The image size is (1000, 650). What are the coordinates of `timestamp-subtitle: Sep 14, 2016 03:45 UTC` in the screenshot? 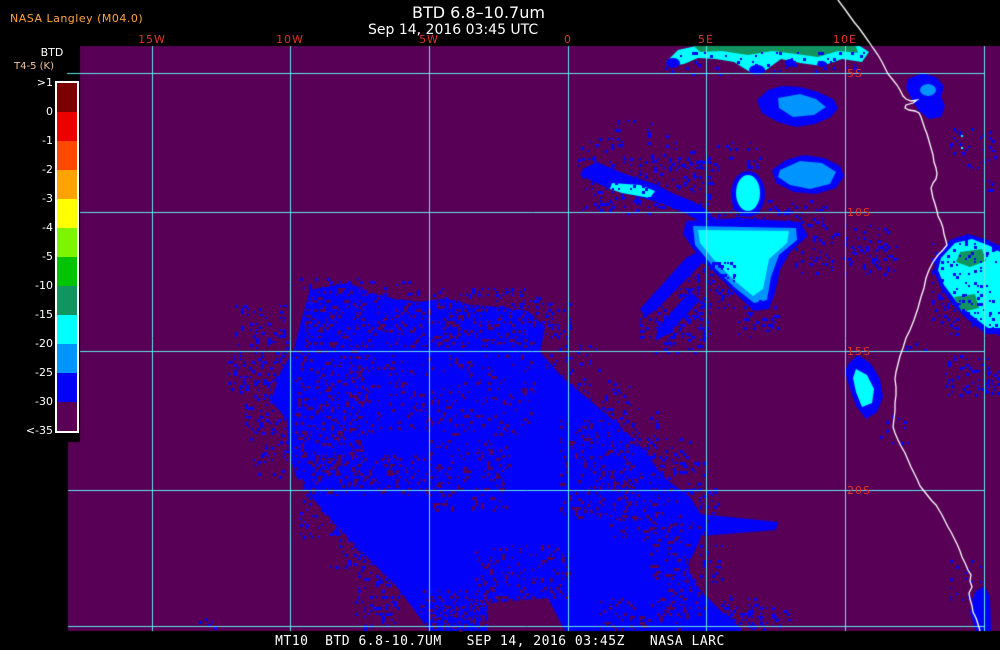 It's located at (453, 30).